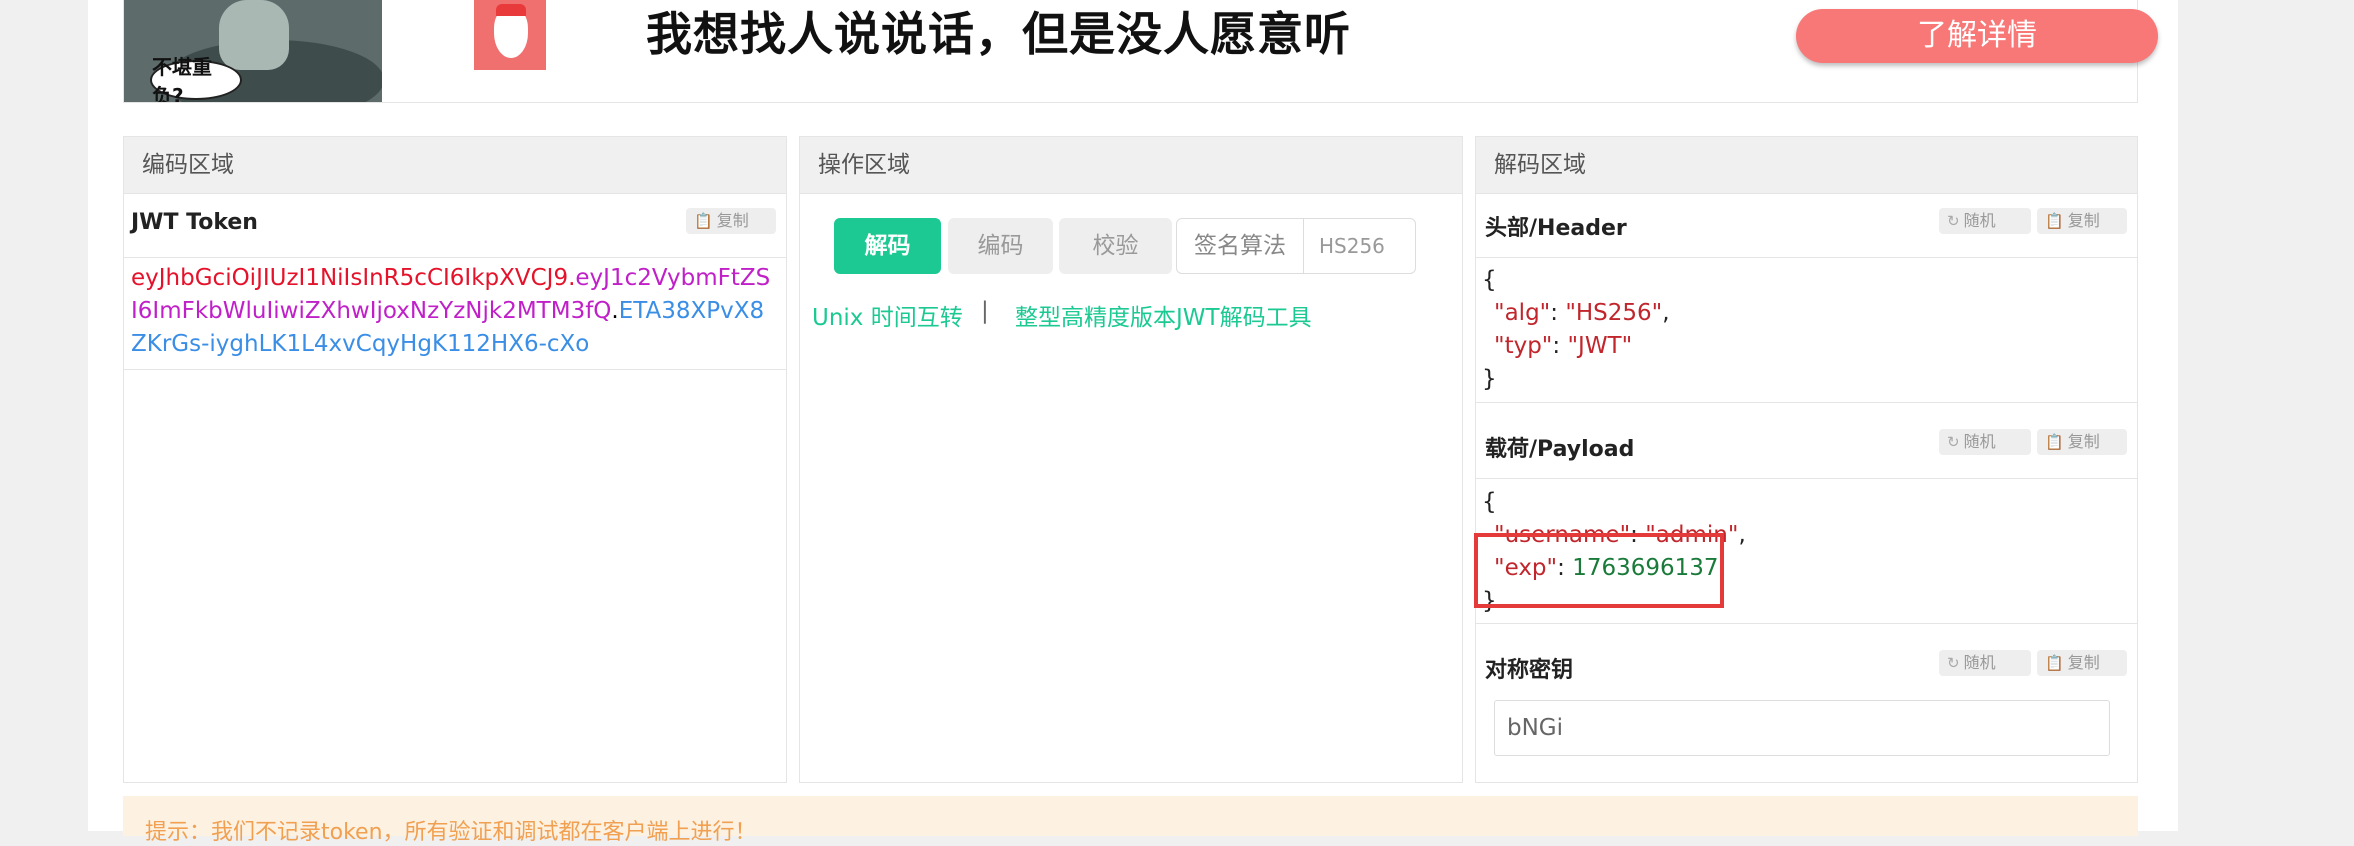 This screenshot has height=846, width=2354. I want to click on decode-panel-header: 解码区域, so click(1806, 165).